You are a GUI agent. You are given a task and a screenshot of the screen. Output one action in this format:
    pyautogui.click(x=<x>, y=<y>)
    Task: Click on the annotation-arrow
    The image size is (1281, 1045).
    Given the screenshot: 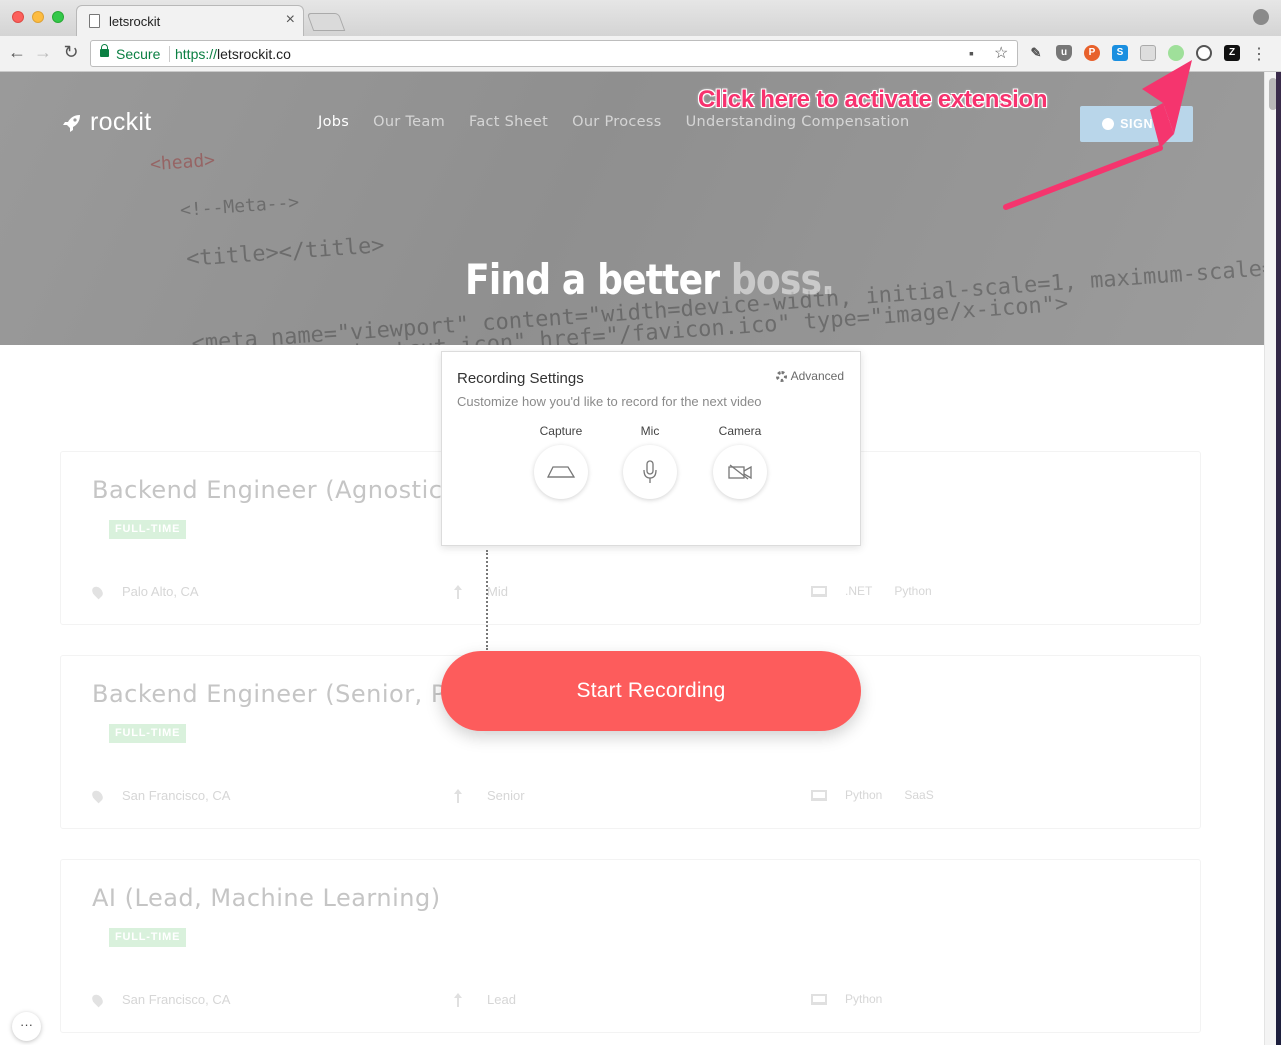 What is the action you would take?
    pyautogui.click(x=1097, y=135)
    